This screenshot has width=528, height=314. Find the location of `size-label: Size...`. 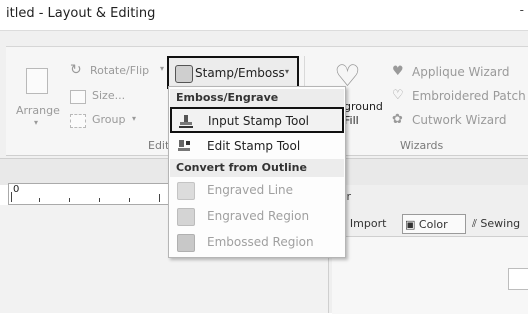

size-label: Size... is located at coordinates (109, 95).